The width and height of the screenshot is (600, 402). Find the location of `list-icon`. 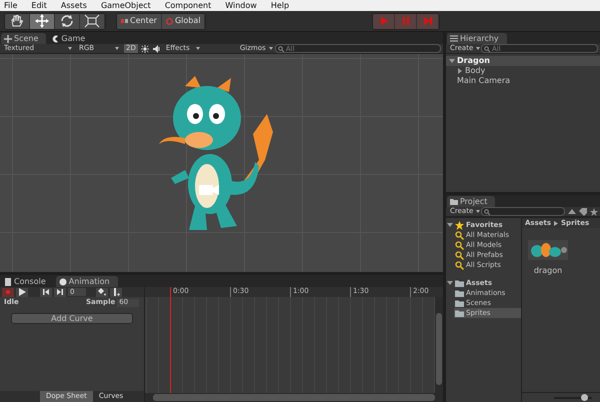

list-icon is located at coordinates (454, 38).